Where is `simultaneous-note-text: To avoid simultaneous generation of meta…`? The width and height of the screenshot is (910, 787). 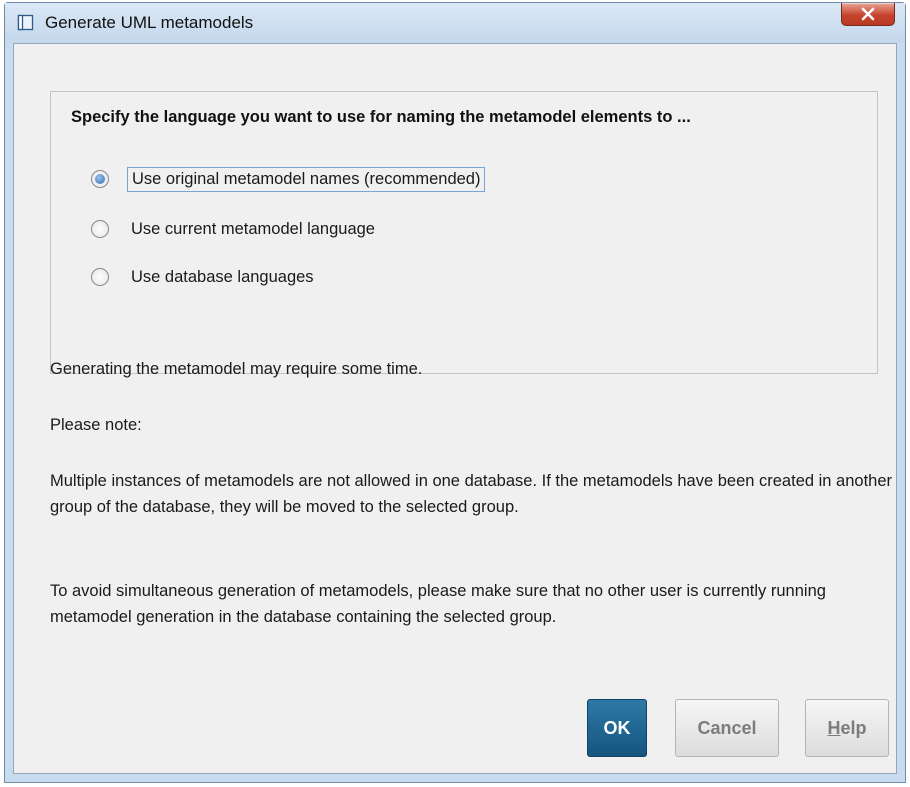 simultaneous-note-text: To avoid simultaneous generation of meta… is located at coordinates (438, 604).